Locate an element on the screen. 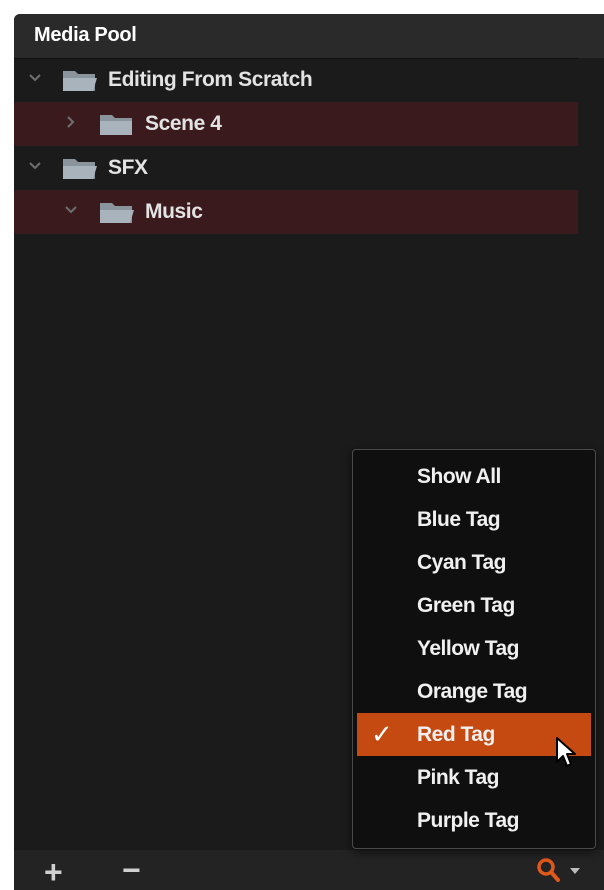  mouse-cursor-icon is located at coordinates (567, 754).